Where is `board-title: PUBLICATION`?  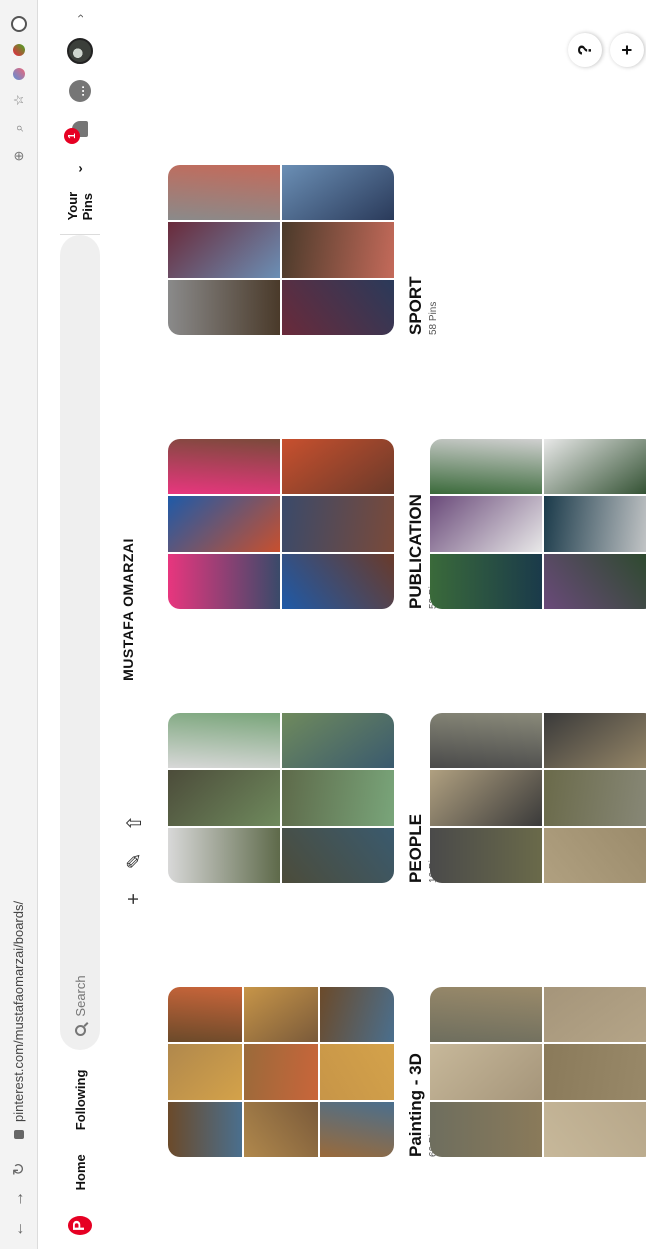 board-title: PUBLICATION is located at coordinates (416, 524).